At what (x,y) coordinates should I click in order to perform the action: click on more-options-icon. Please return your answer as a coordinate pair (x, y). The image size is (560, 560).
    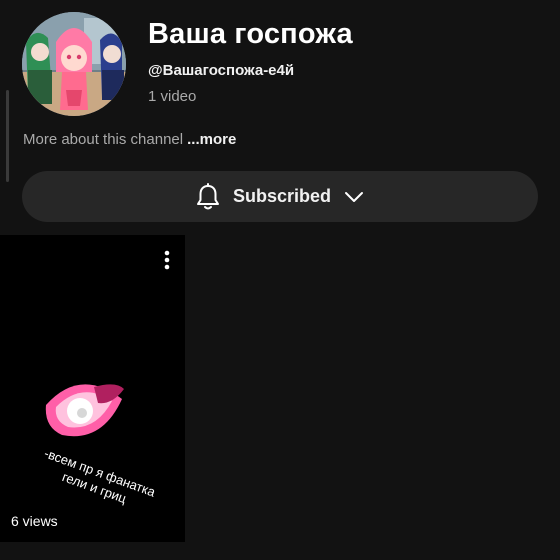
    Looking at the image, I should click on (167, 260).